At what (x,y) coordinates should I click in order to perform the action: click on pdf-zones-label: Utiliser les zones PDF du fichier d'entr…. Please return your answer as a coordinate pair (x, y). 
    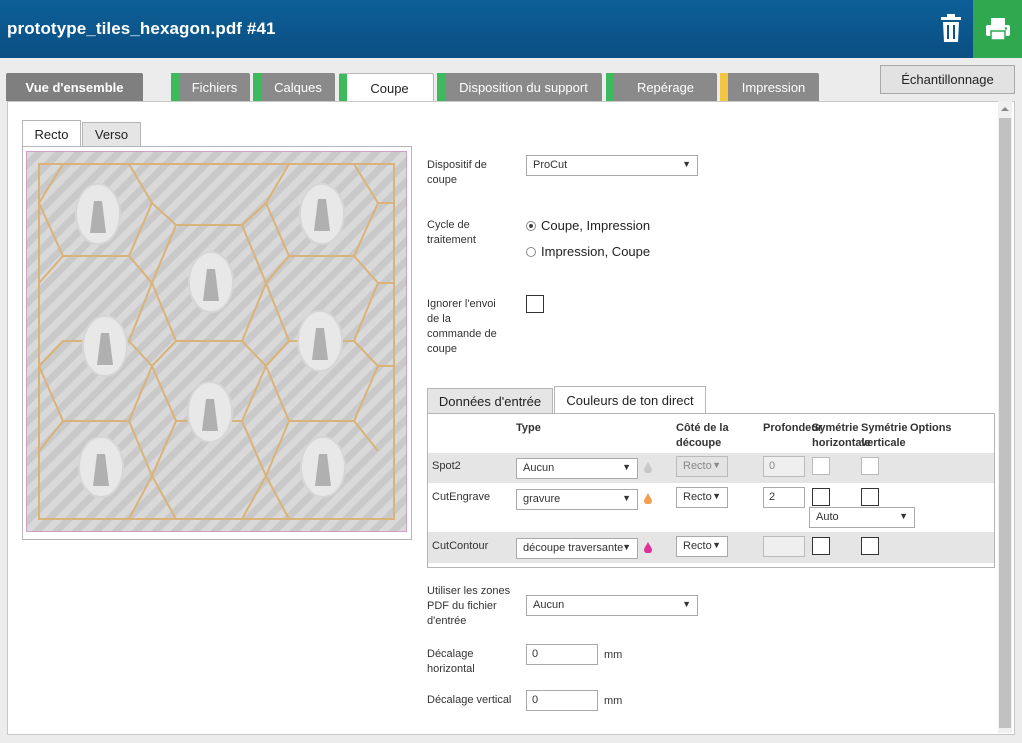
    Looking at the image, I should click on (469, 606).